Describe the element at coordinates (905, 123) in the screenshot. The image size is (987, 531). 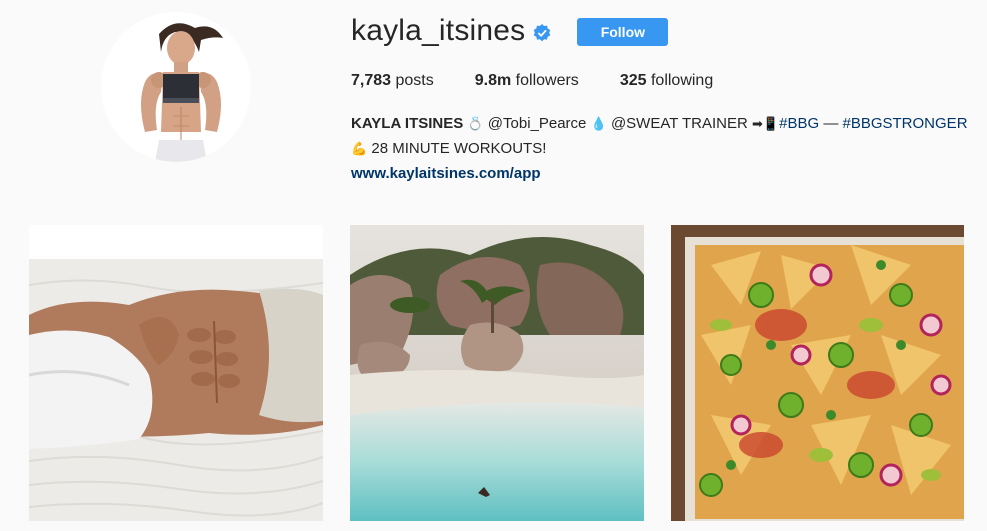
I see `hashtag-bbgstronger: #BBGSTRONGER` at that location.